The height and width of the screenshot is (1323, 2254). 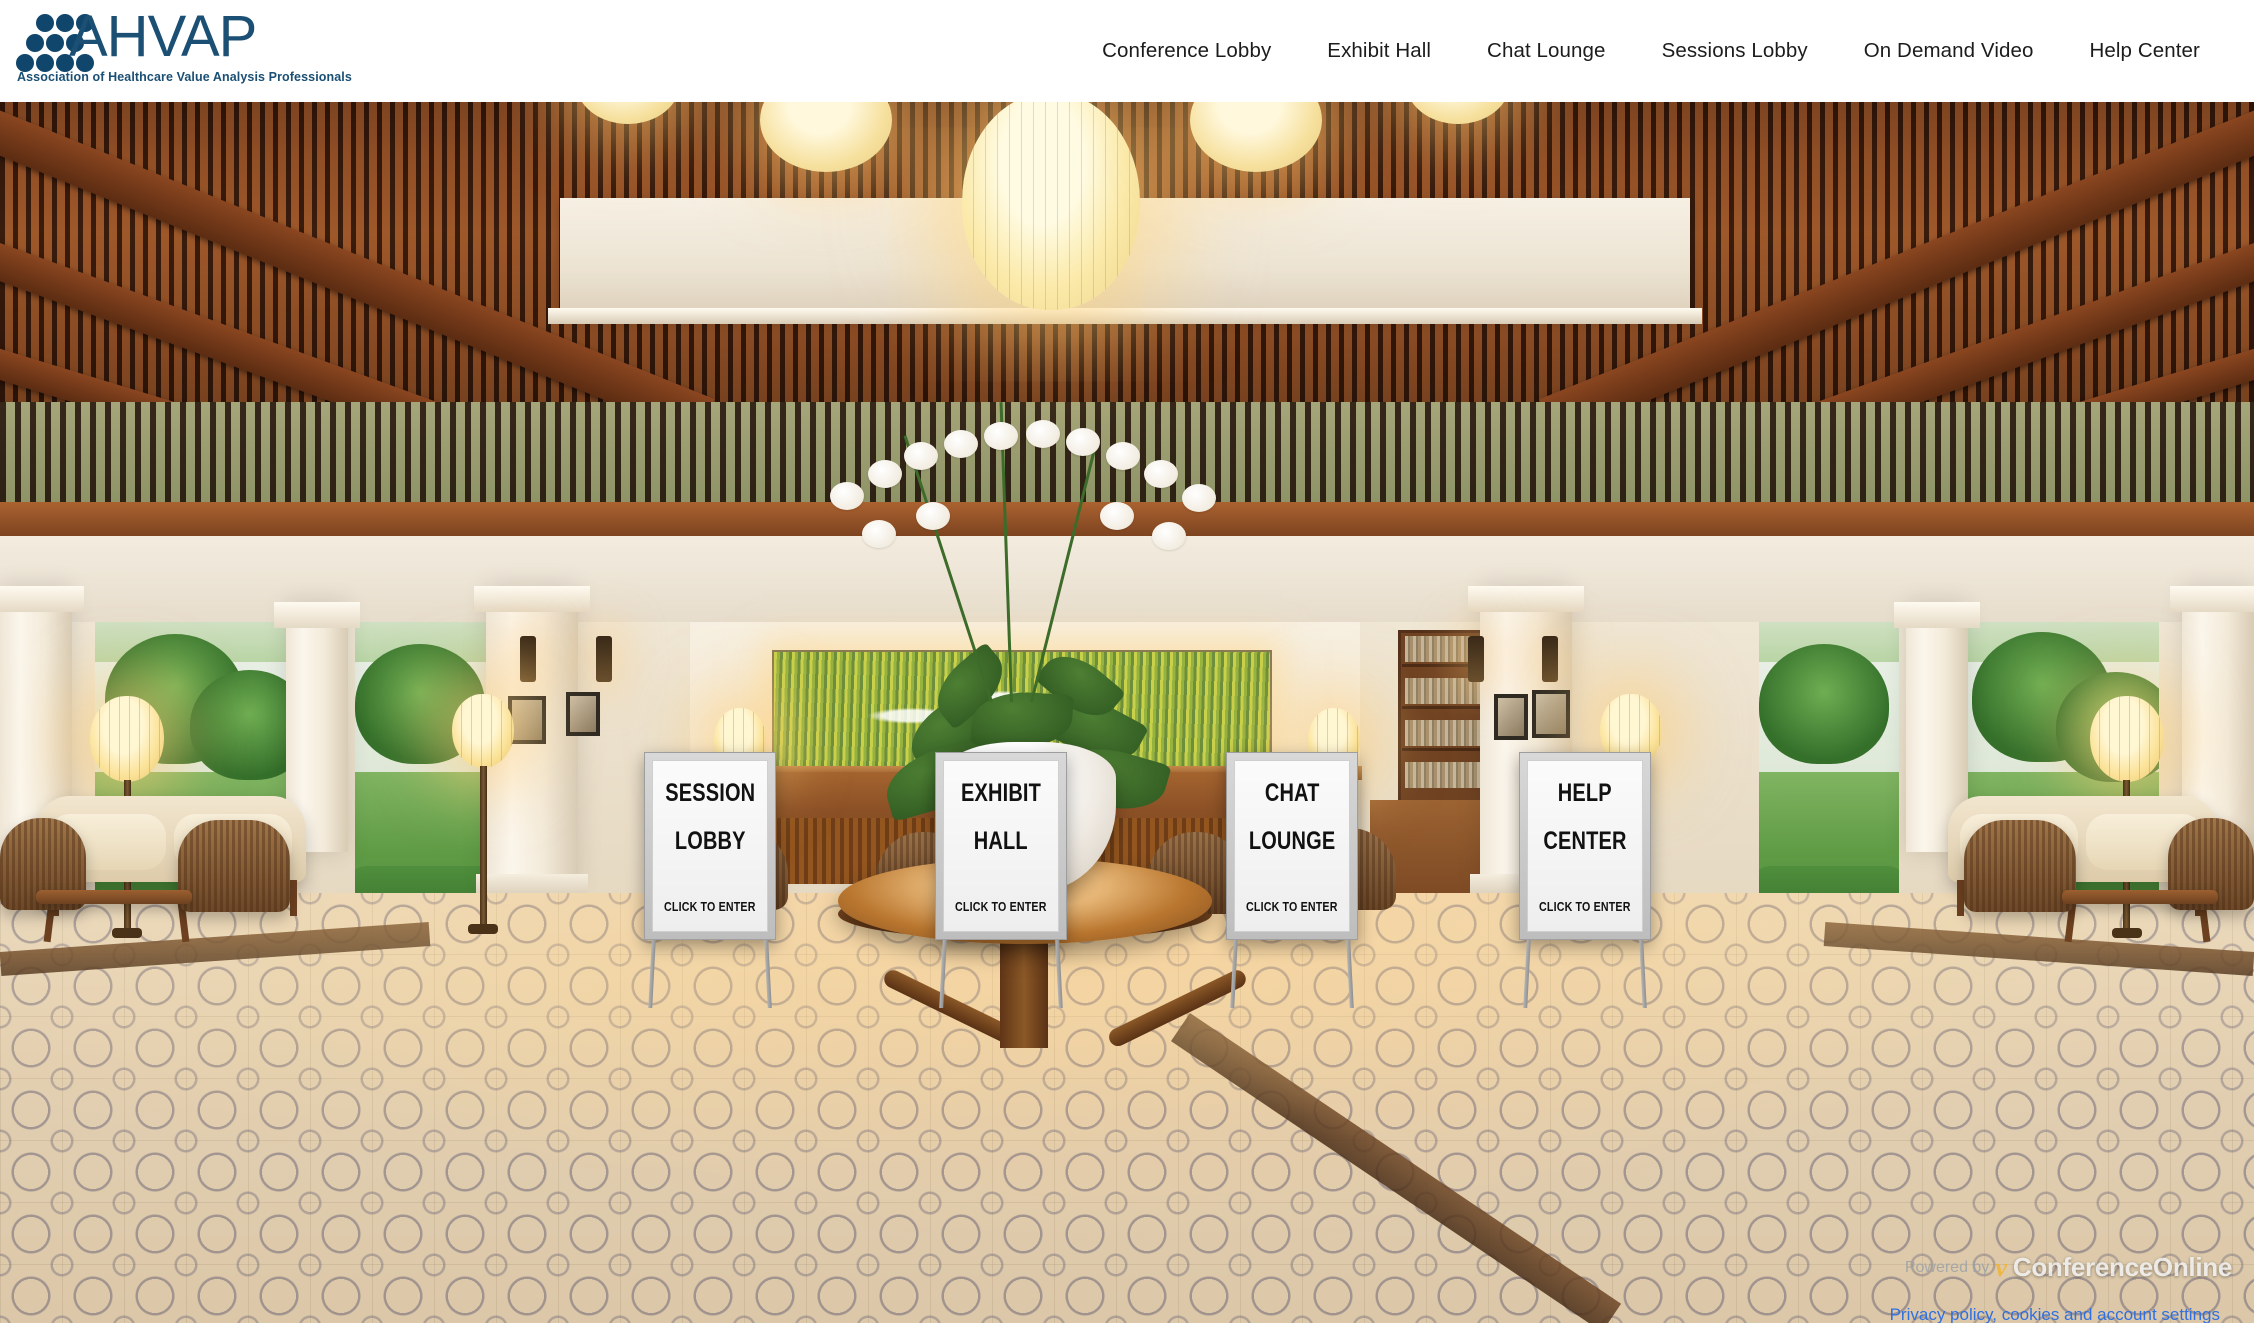 What do you see at coordinates (483, 846) in the screenshot?
I see `lamp-pole` at bounding box center [483, 846].